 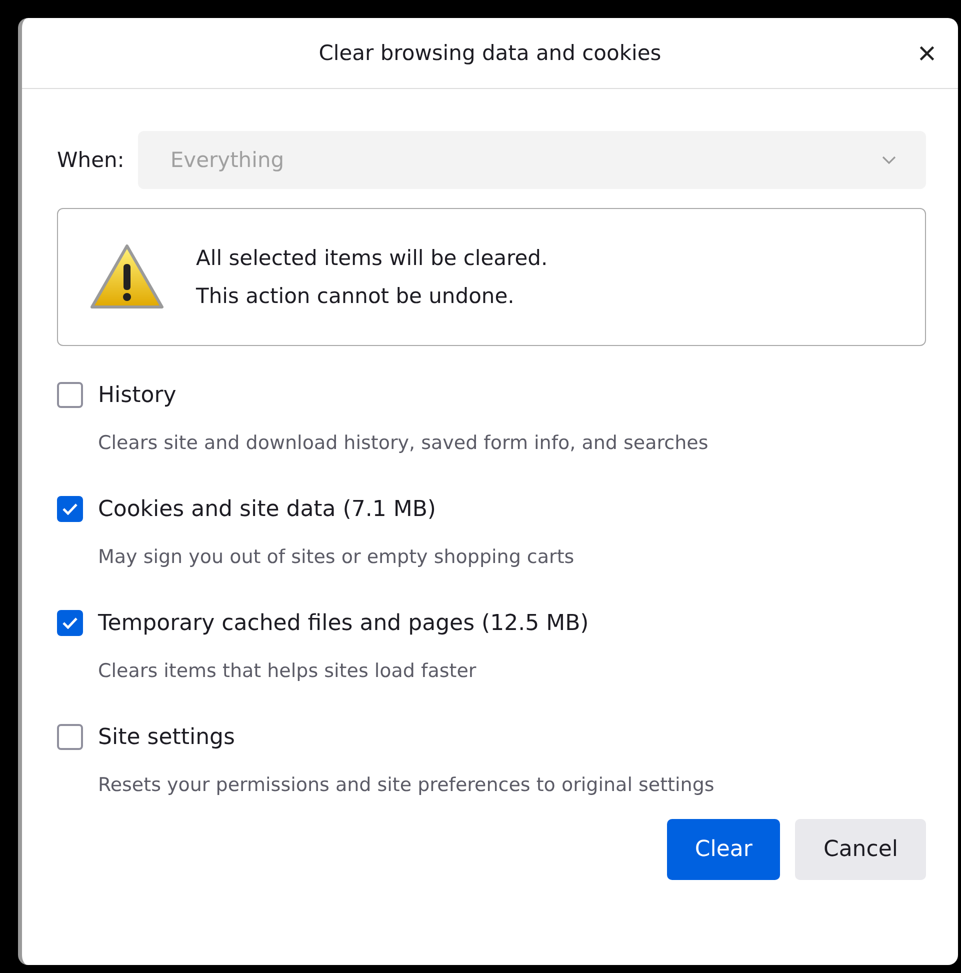 What do you see at coordinates (927, 53) in the screenshot?
I see `close-button: ×` at bounding box center [927, 53].